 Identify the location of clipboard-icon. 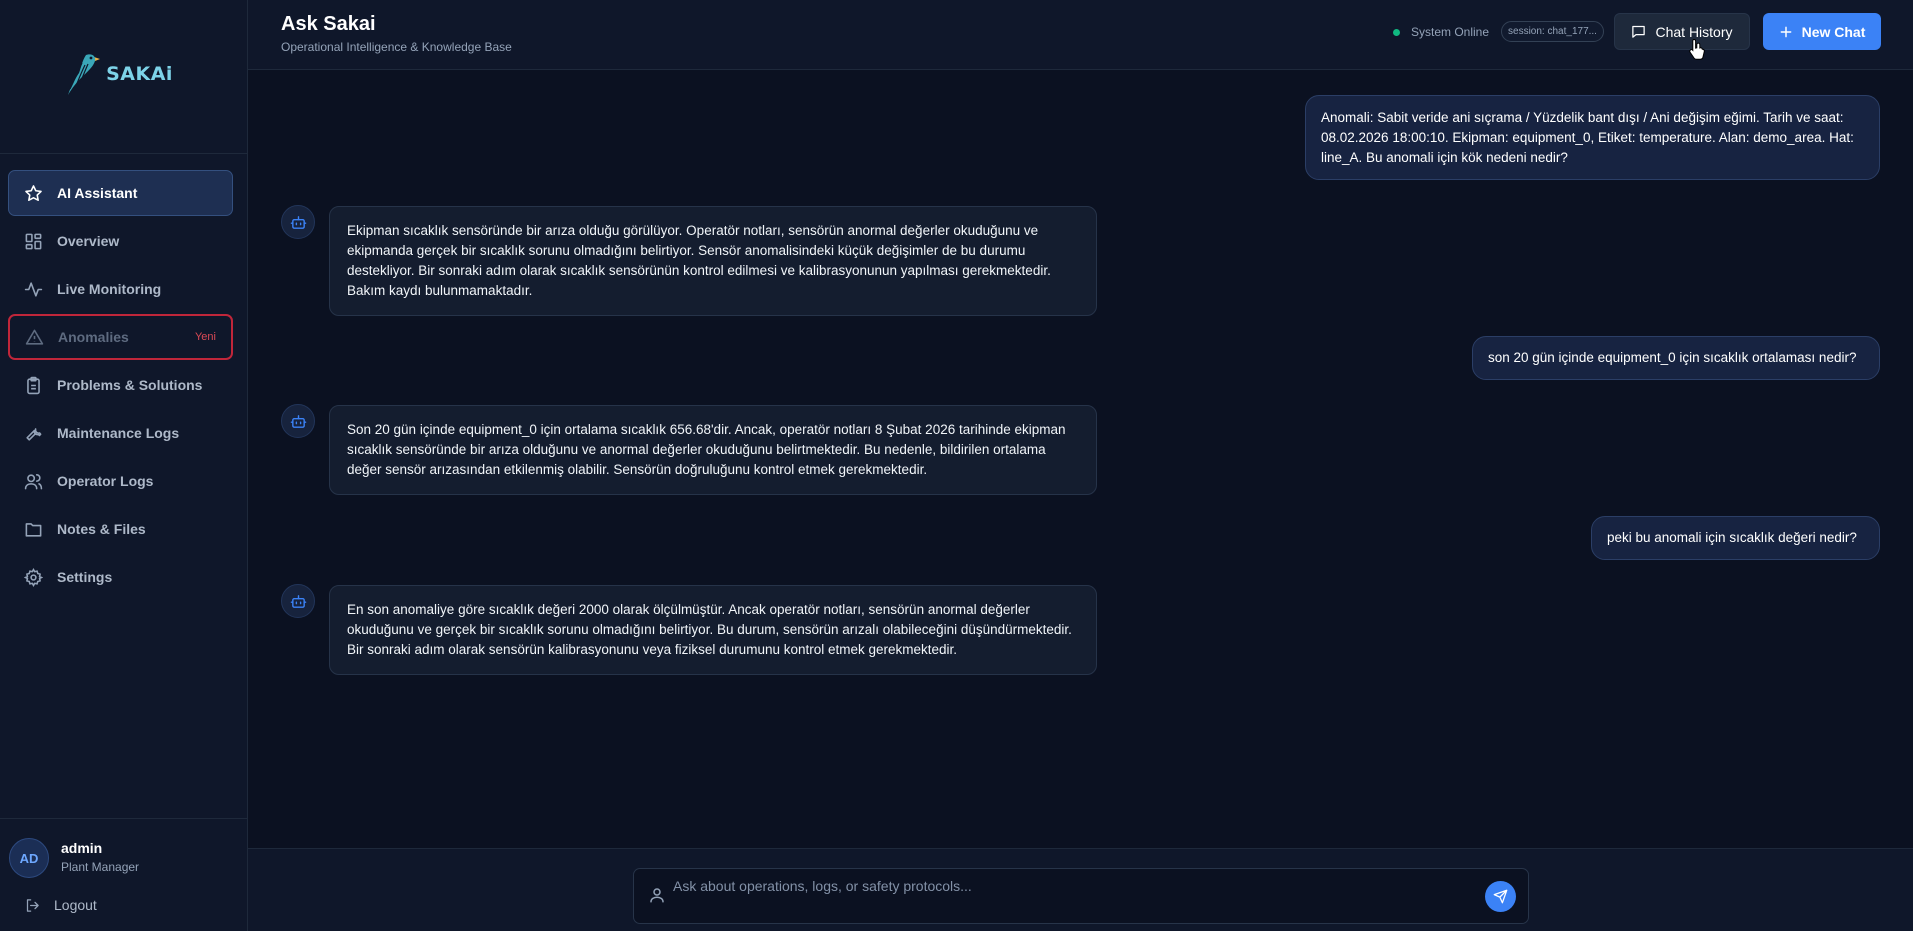
(33, 385).